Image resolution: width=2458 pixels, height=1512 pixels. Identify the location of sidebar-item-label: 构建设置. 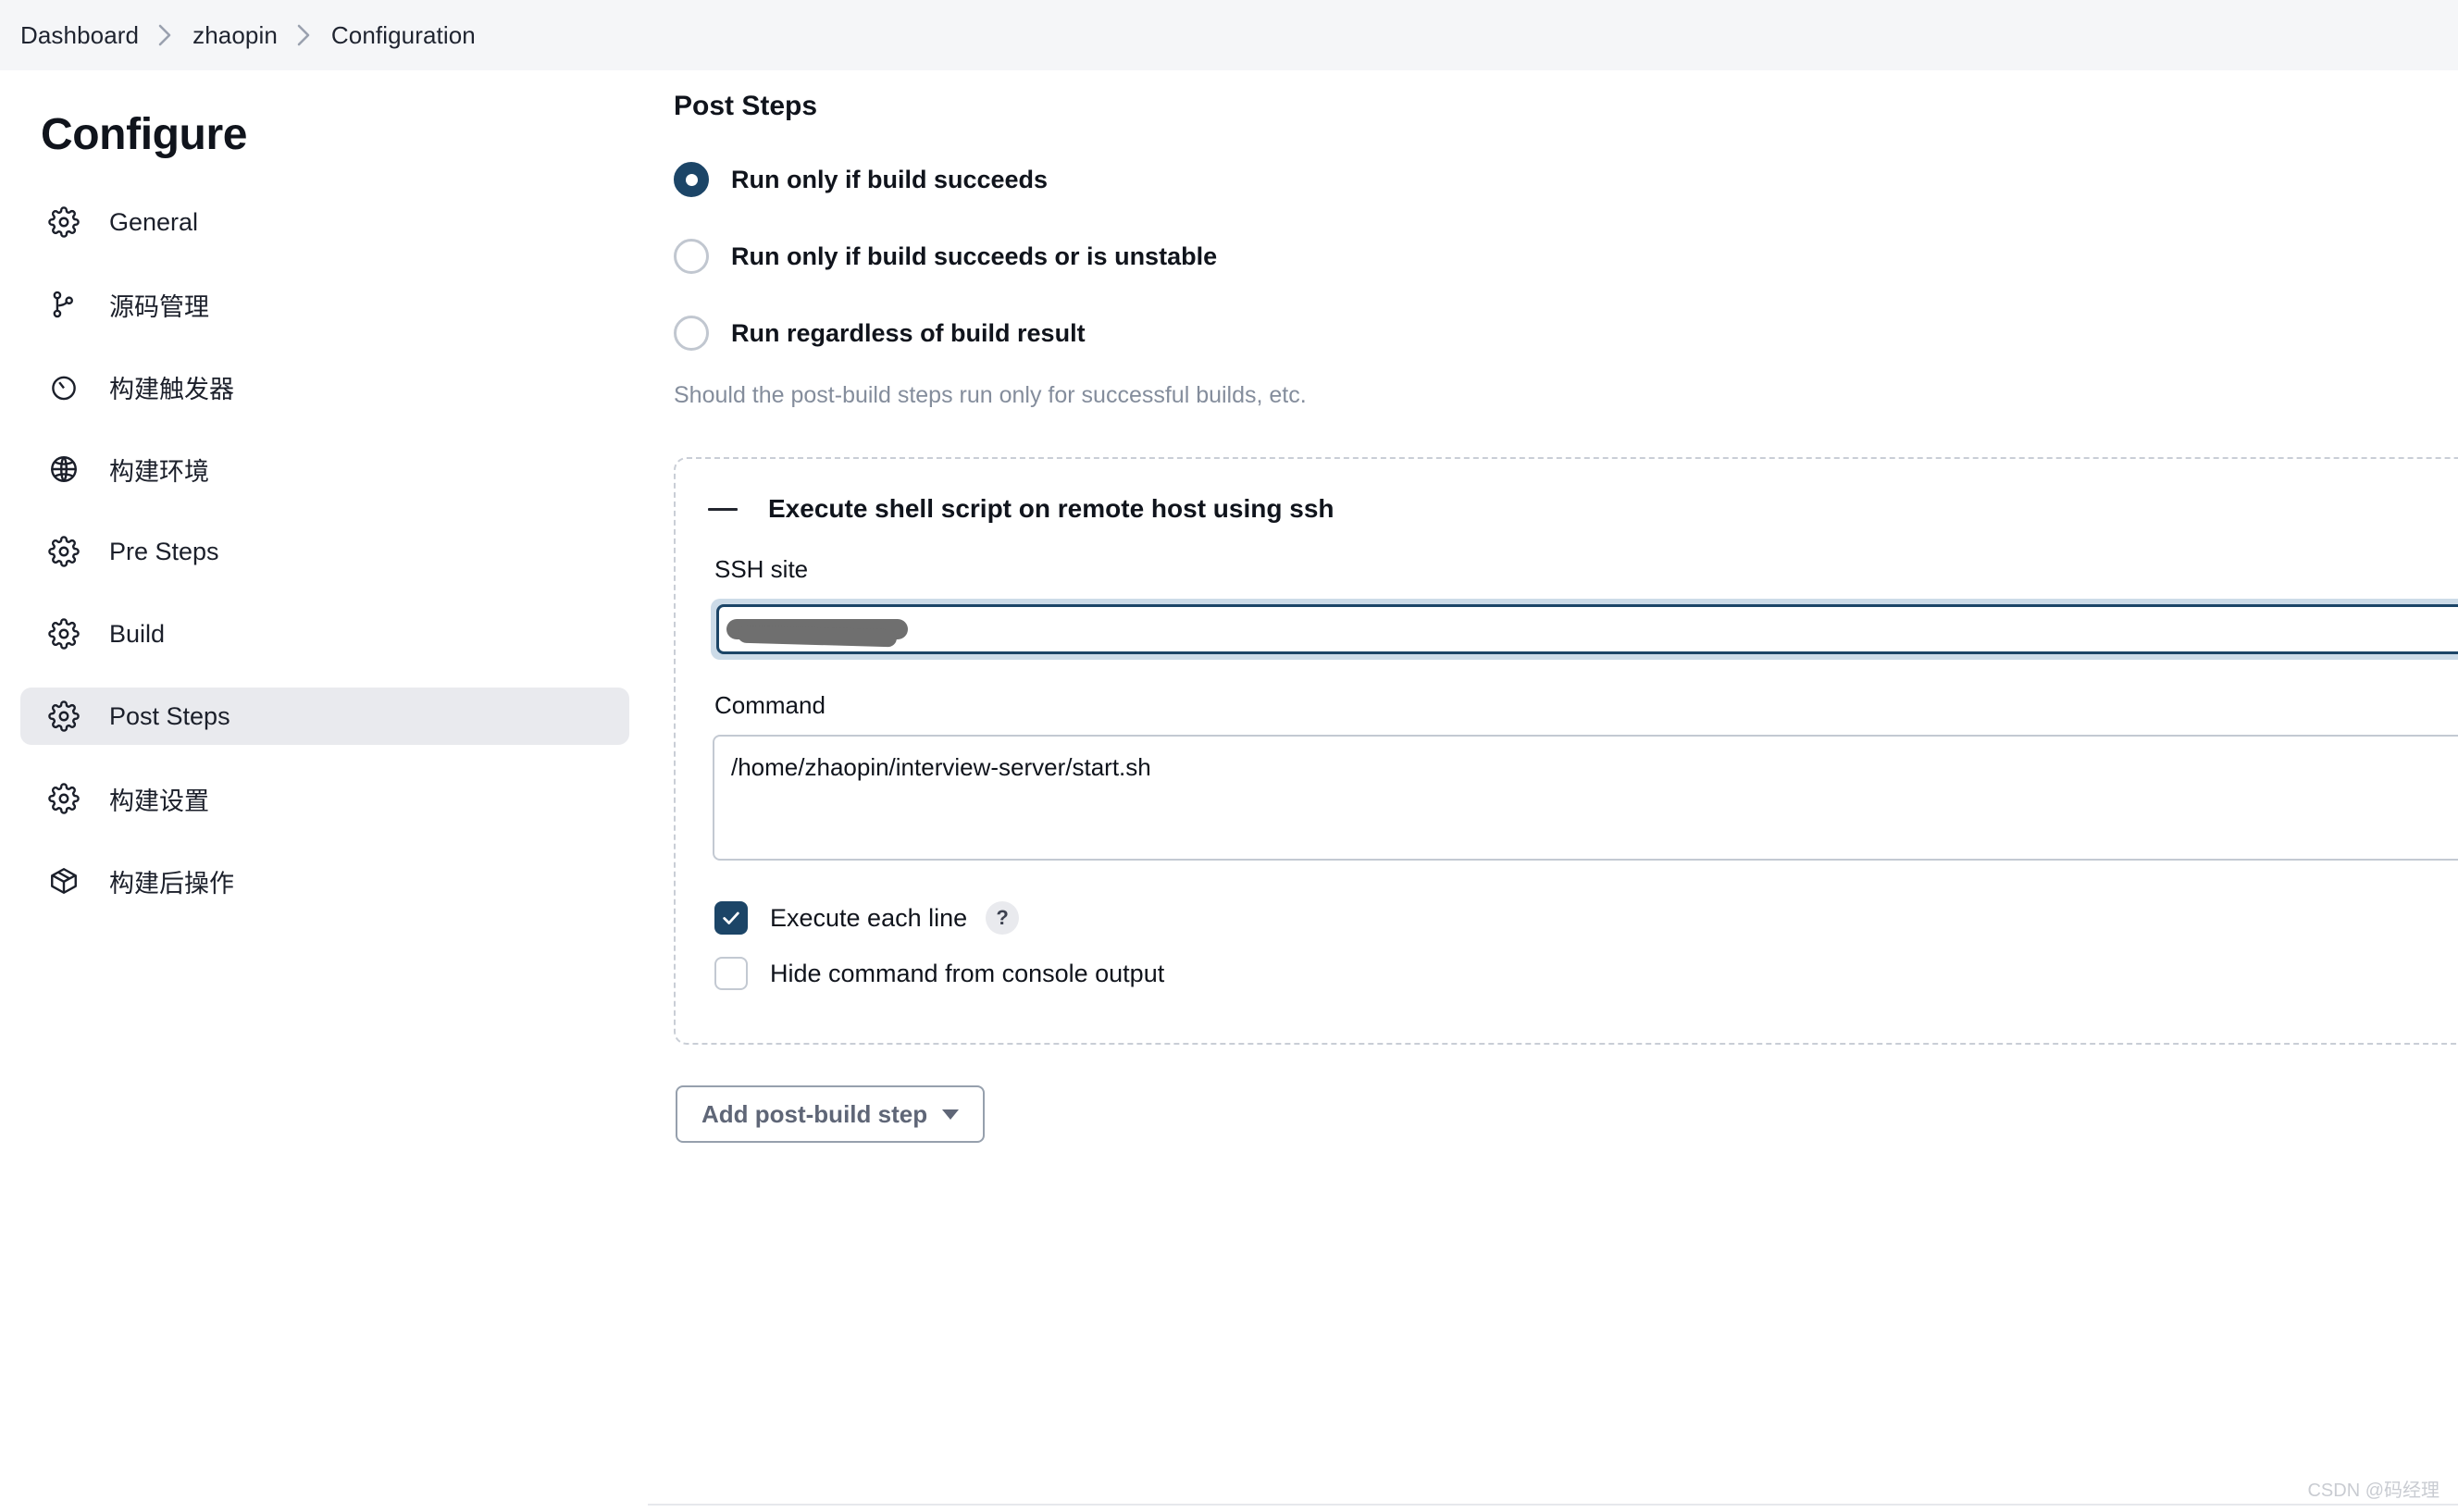
(159, 801).